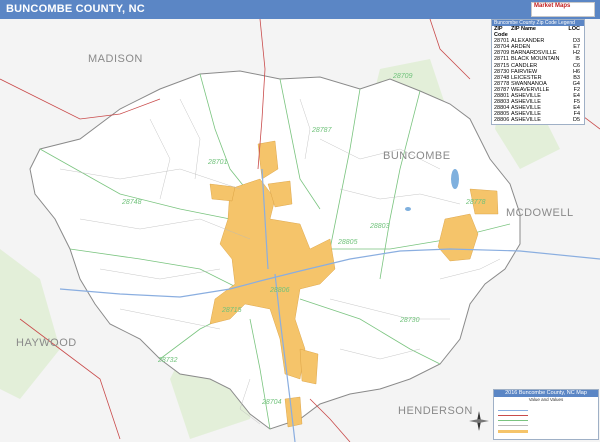  I want to click on publisher-logo: Market Maps, so click(563, 9).